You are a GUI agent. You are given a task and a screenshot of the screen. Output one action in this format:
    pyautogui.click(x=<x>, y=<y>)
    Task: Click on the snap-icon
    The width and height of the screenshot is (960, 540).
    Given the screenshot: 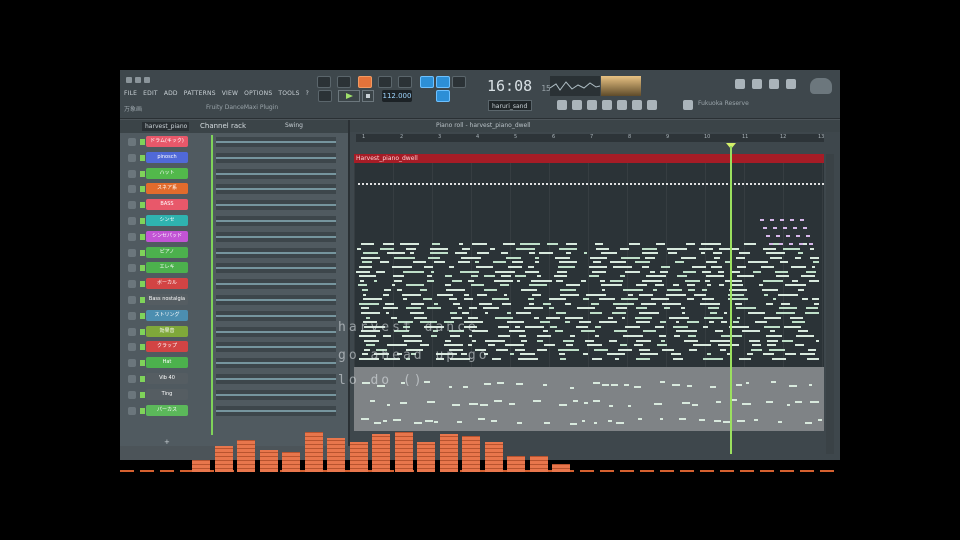 What is the action you would take?
    pyautogui.click(x=427, y=82)
    